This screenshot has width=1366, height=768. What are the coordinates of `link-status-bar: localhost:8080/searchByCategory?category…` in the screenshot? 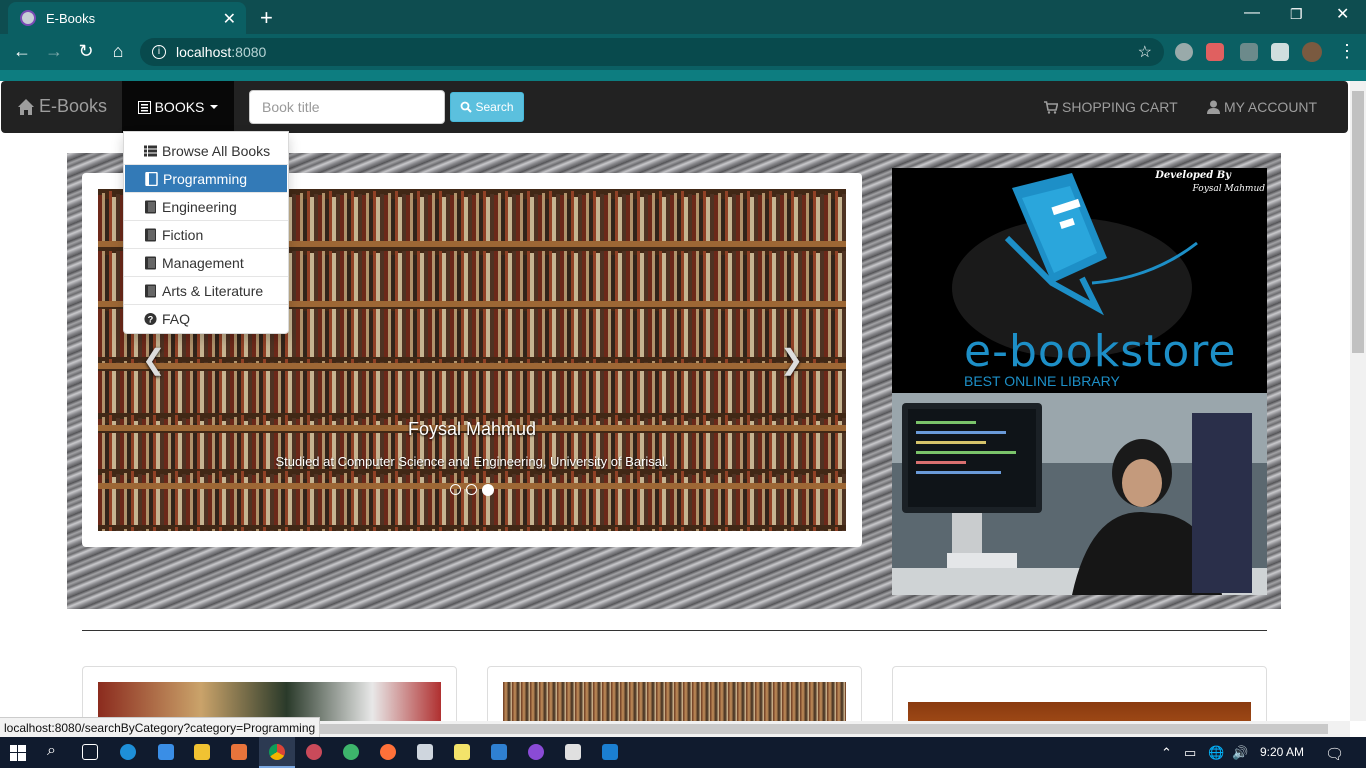 It's located at (160, 727).